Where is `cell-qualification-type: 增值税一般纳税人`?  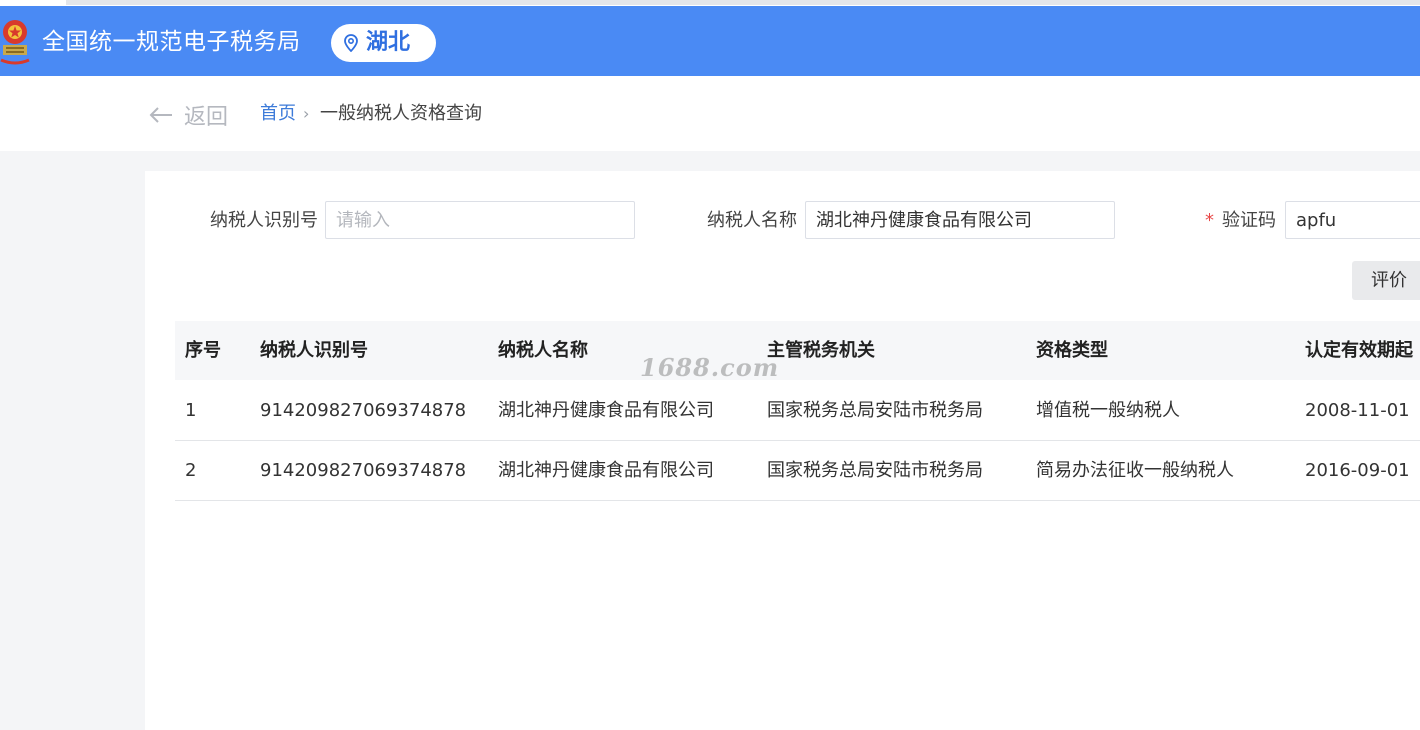
cell-qualification-type: 增值税一般纳税人 is located at coordinates (1108, 410).